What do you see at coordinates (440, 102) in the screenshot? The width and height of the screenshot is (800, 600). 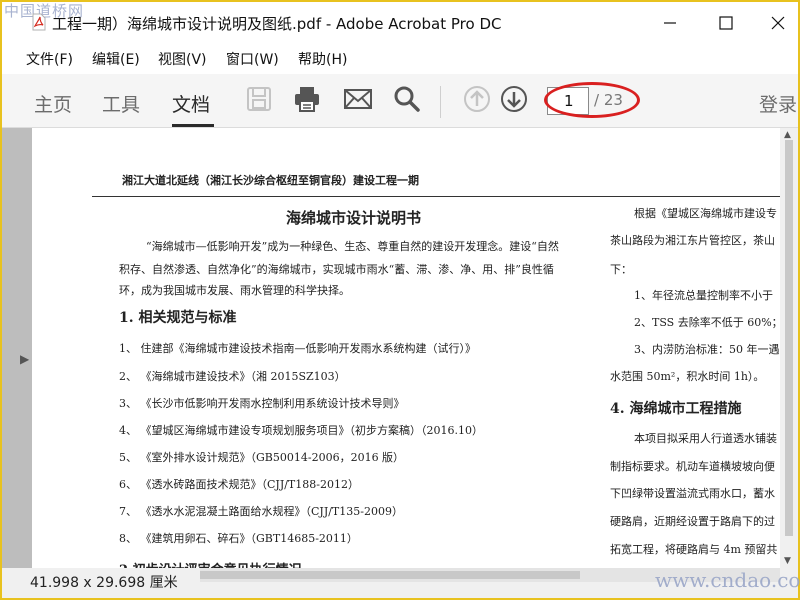 I see `toolbar-separator` at bounding box center [440, 102].